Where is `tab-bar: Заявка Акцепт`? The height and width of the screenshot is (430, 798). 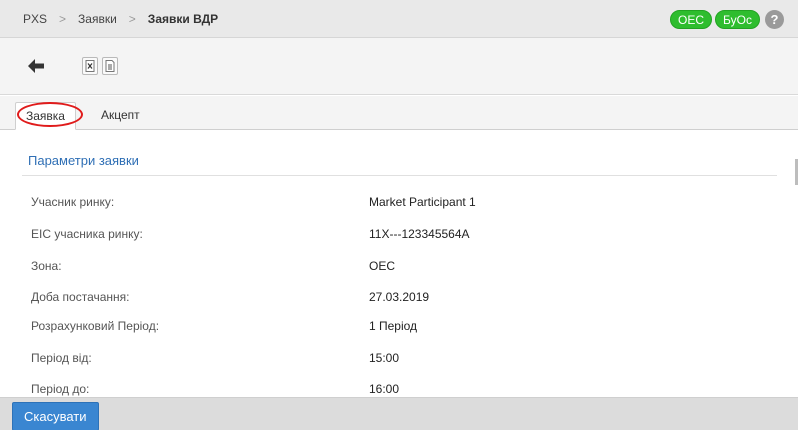 tab-bar: Заявка Акцепт is located at coordinates (399, 113).